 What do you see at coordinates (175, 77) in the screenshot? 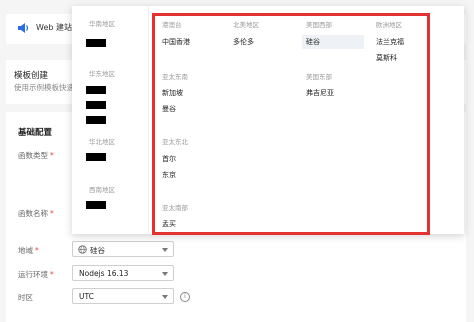
I see `group-title: 亚太东南` at bounding box center [175, 77].